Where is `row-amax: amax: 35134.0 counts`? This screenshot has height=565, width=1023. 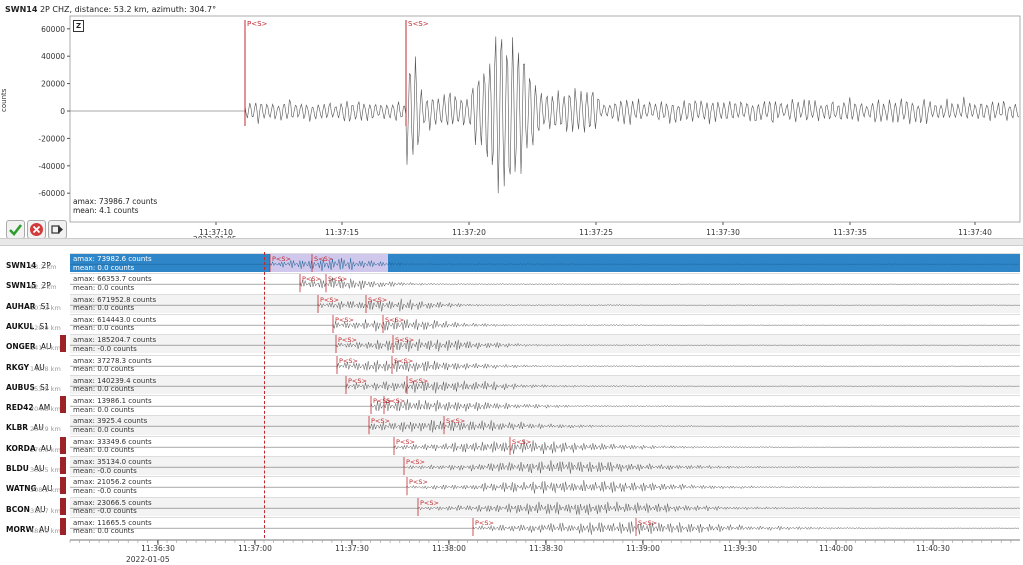
row-amax: amax: 35134.0 counts is located at coordinates (112, 462).